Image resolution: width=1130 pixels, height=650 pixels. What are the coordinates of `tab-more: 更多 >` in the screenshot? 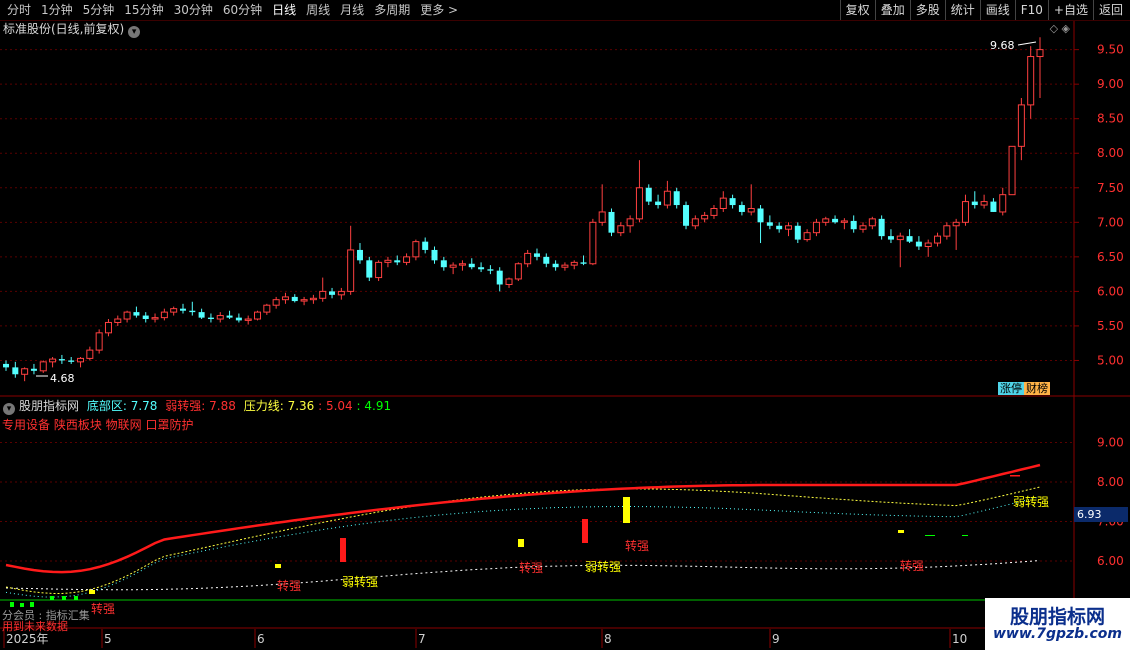 It's located at (439, 10).